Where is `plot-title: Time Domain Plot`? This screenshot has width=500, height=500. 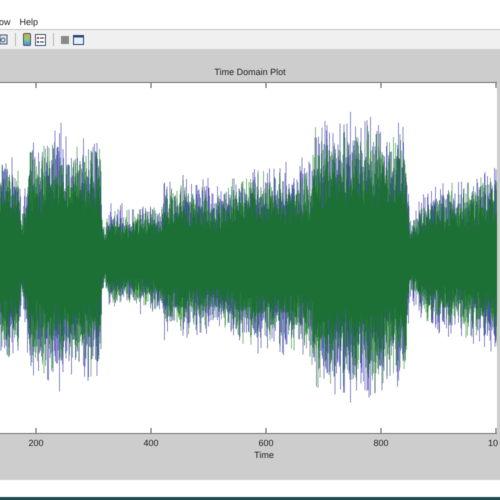 plot-title: Time Domain Plot is located at coordinates (250, 73).